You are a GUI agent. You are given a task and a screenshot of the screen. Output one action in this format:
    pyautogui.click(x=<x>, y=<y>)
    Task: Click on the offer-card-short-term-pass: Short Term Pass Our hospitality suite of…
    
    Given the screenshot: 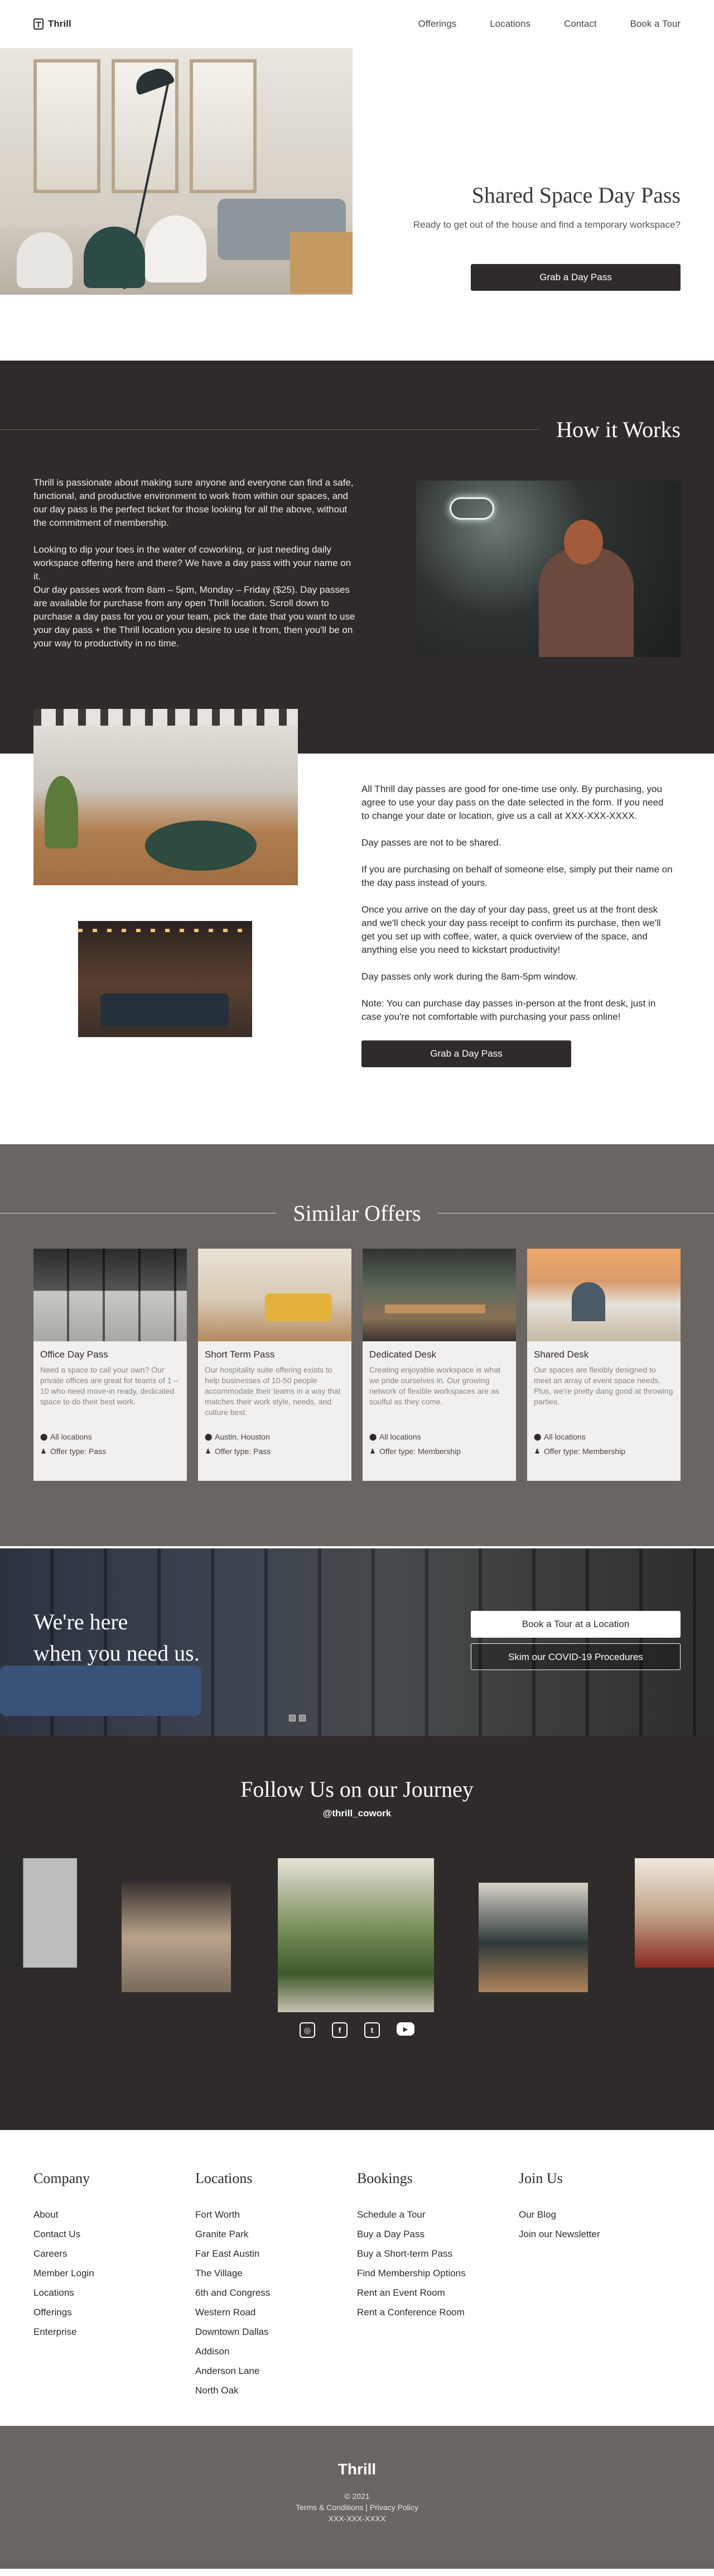 What is the action you would take?
    pyautogui.click(x=275, y=1365)
    